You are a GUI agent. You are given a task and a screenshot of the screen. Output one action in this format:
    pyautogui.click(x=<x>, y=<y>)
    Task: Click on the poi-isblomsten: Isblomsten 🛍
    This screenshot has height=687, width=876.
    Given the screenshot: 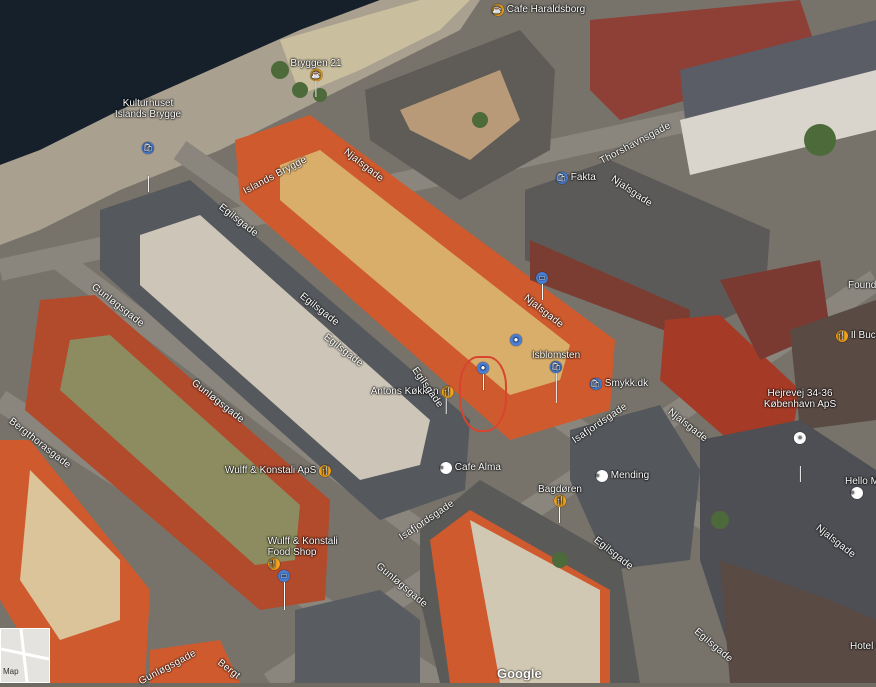 What is the action you would take?
    pyautogui.click(x=556, y=376)
    